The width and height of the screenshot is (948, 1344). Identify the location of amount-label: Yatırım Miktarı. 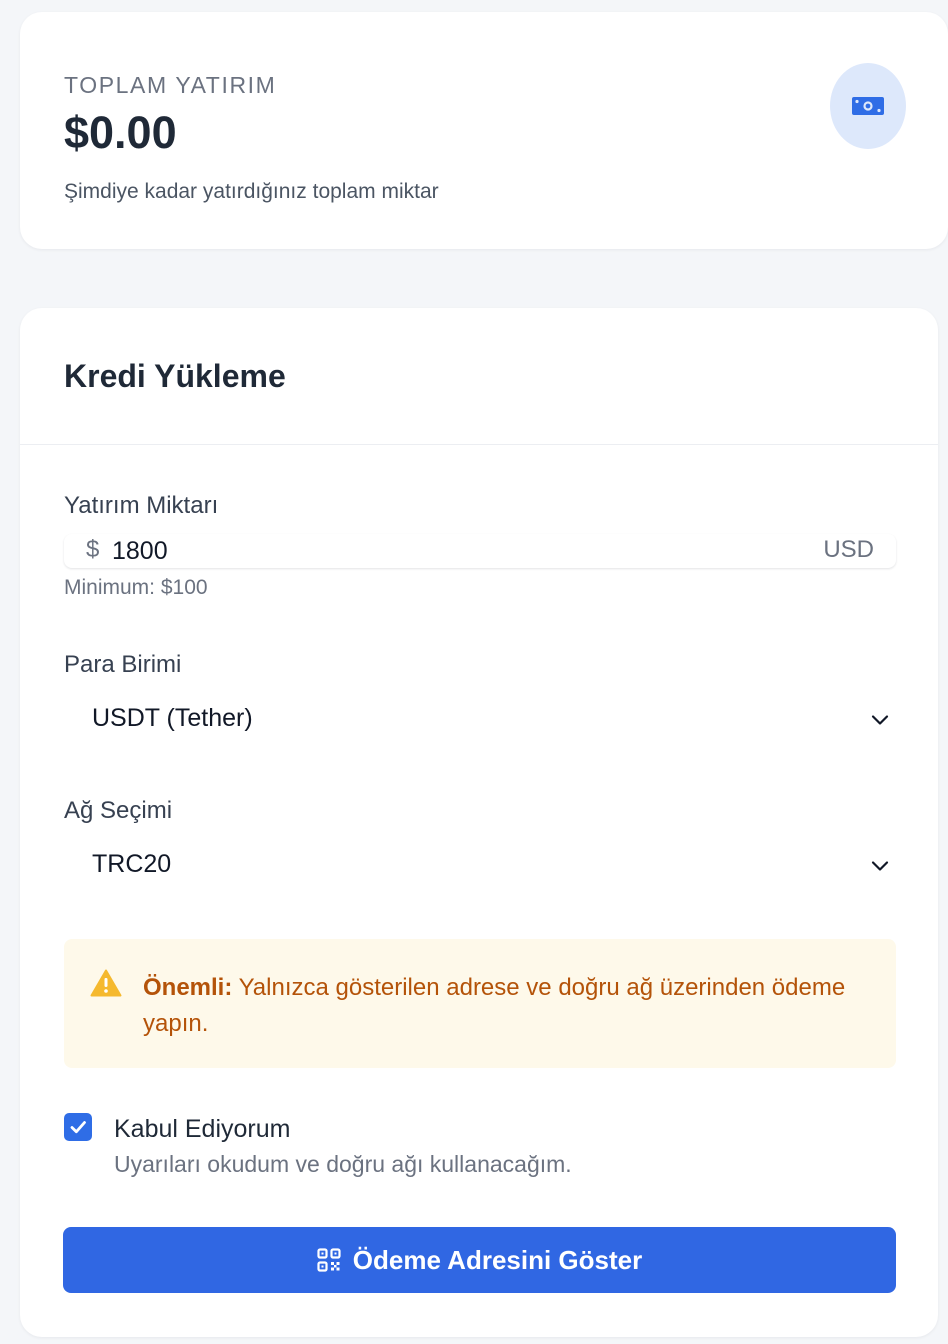
(141, 505).